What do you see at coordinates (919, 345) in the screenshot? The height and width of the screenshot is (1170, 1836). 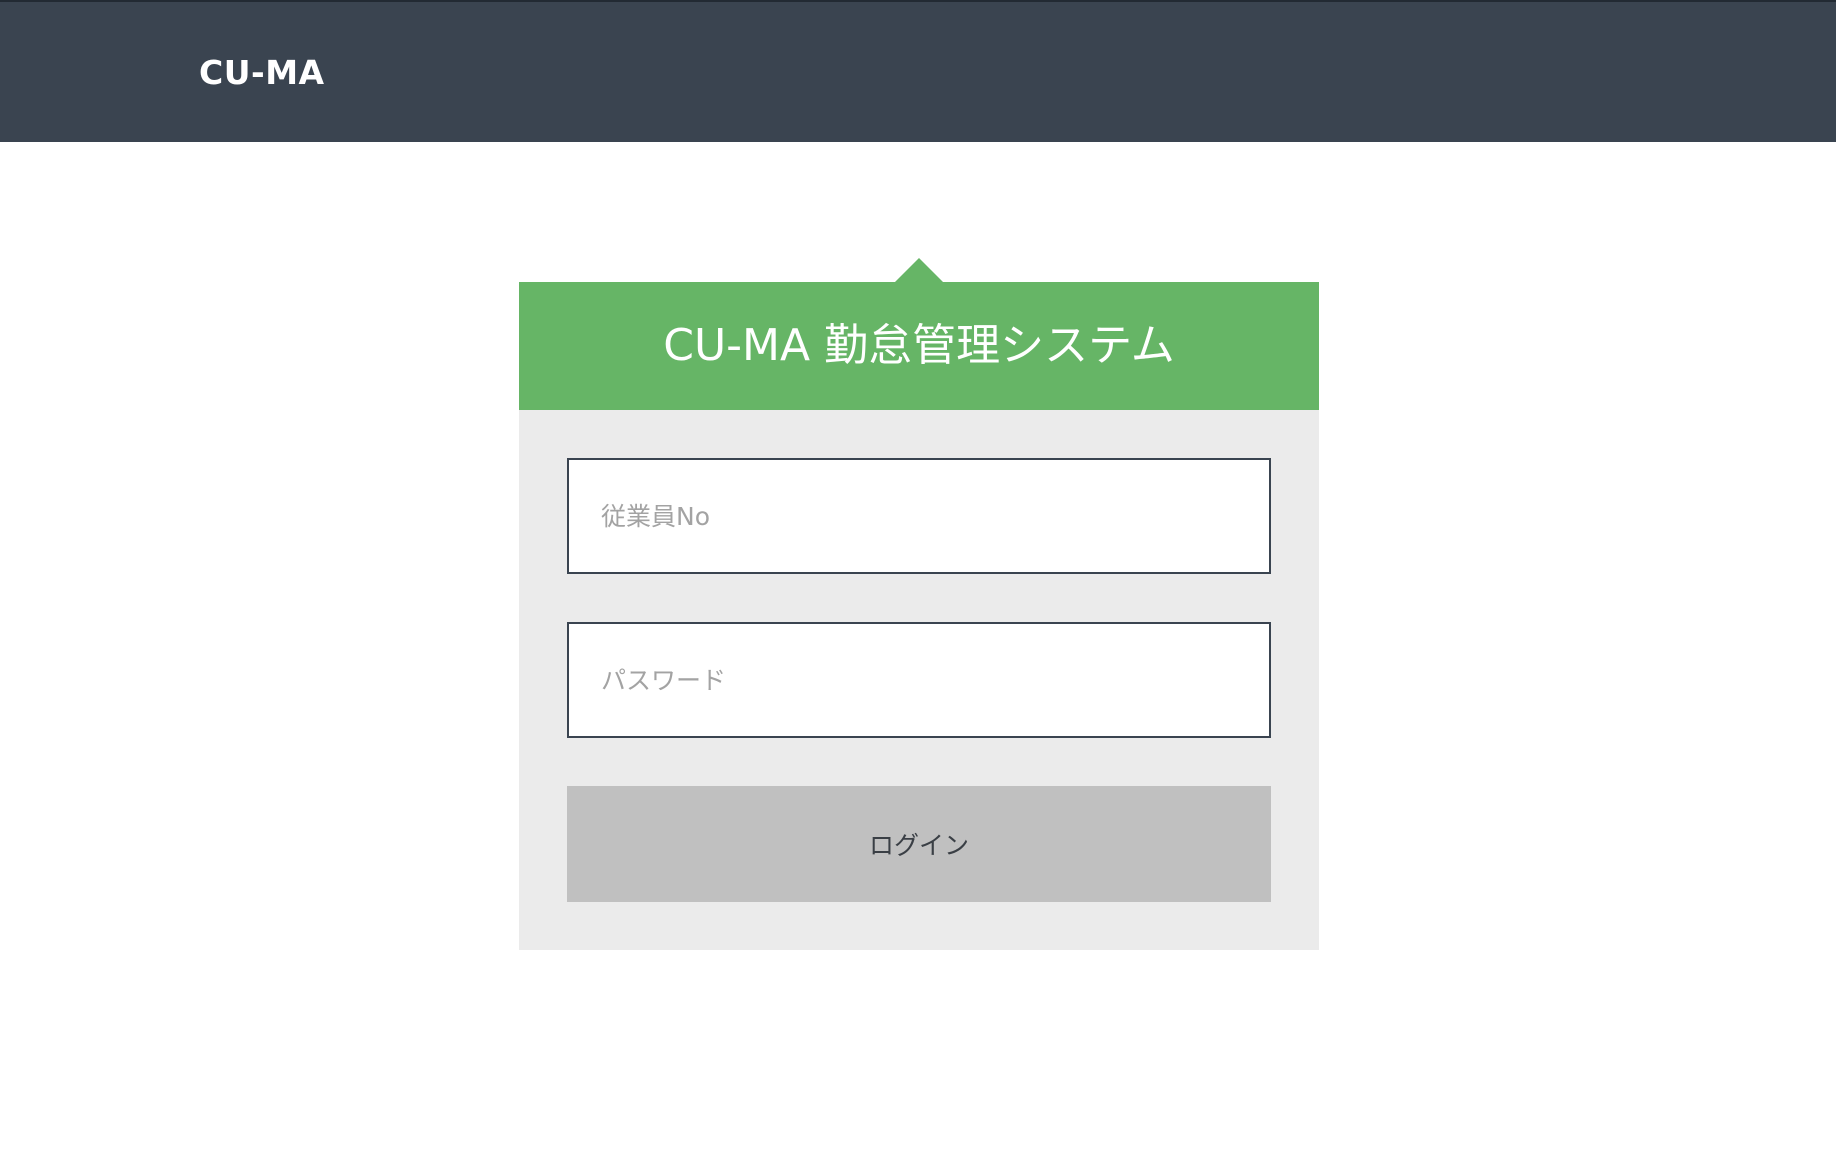 I see `page-title: CU-MA 勤怠管理システム` at bounding box center [919, 345].